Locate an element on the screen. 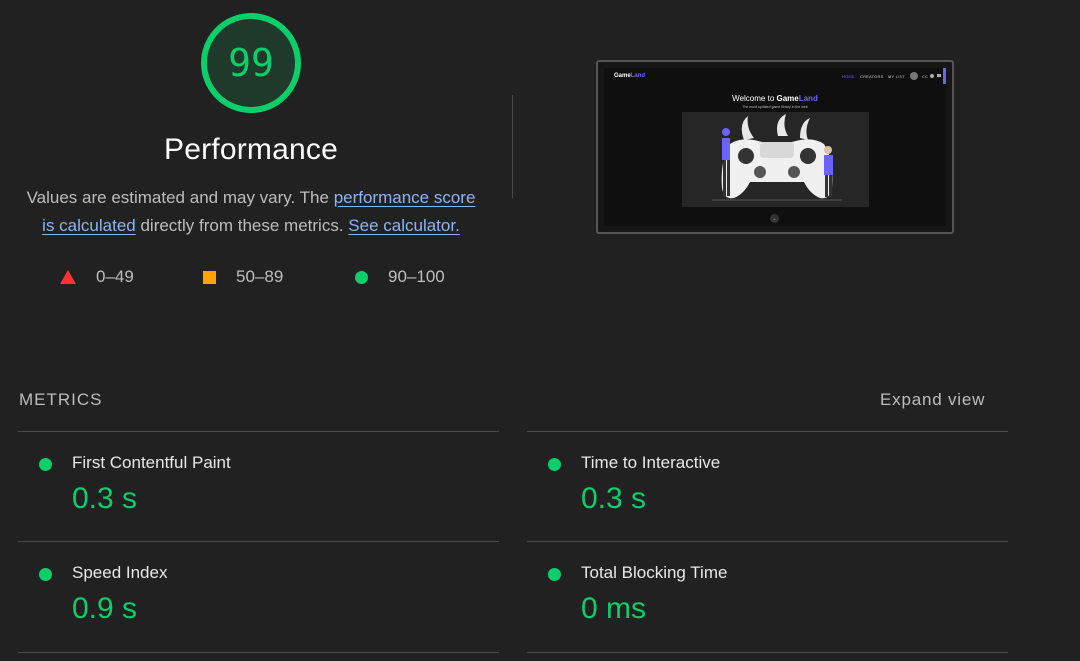 This screenshot has width=1080, height=661. description-text: Values are estimated and may vary. The is located at coordinates (180, 197).